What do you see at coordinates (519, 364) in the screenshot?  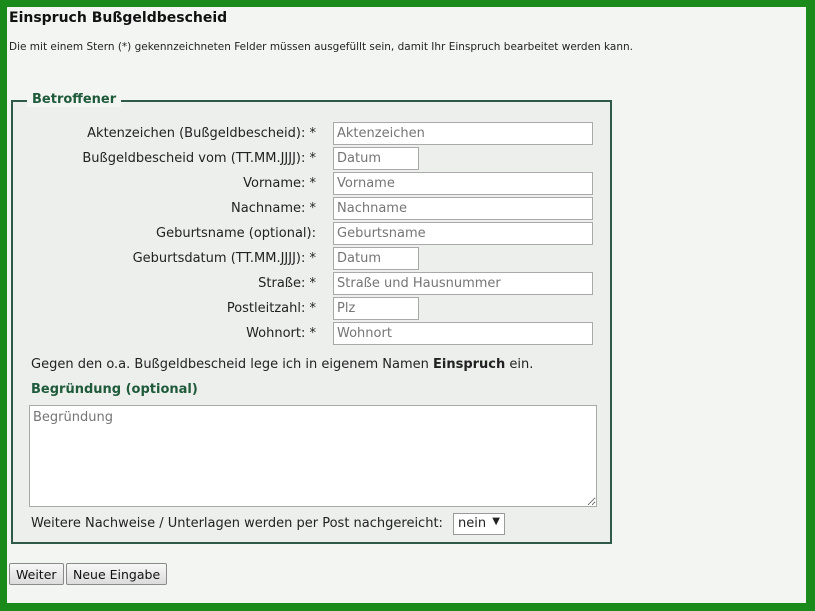 I see `statement-suffix: ein.` at bounding box center [519, 364].